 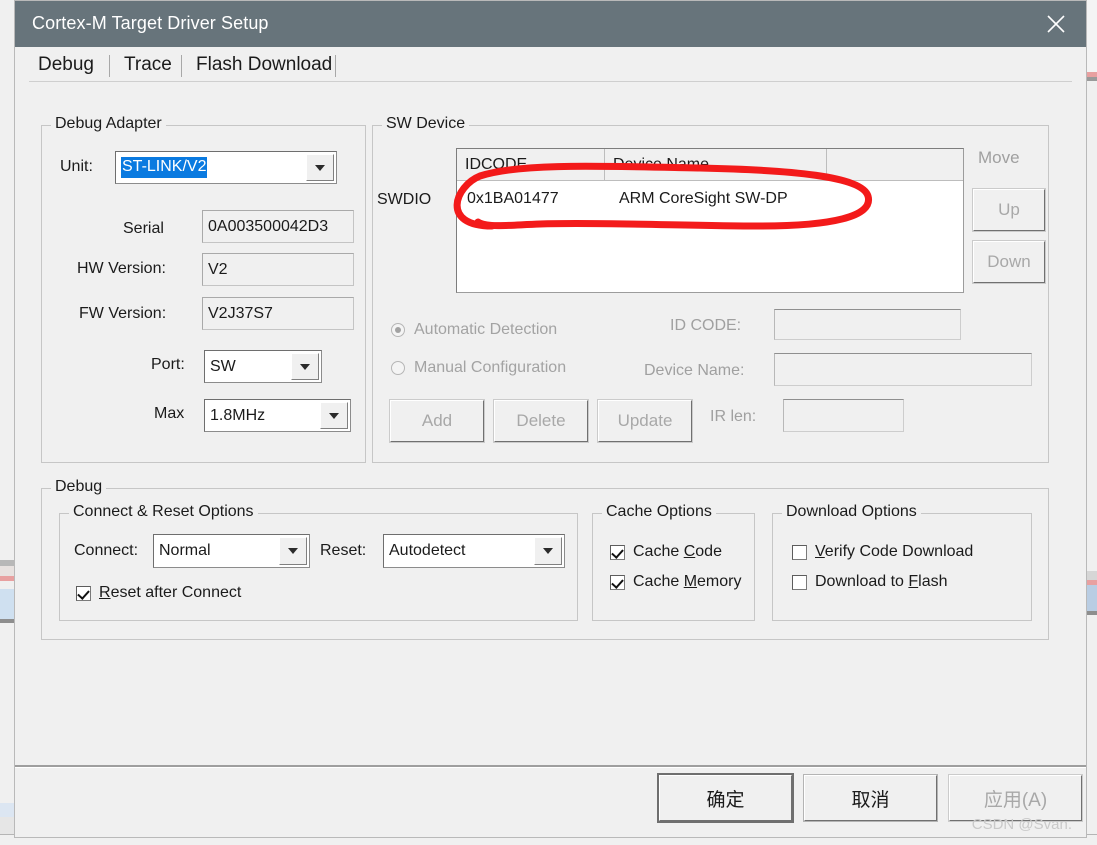 What do you see at coordinates (164, 167) in the screenshot?
I see `unit-value-wrap: ST-LINK/V2` at bounding box center [164, 167].